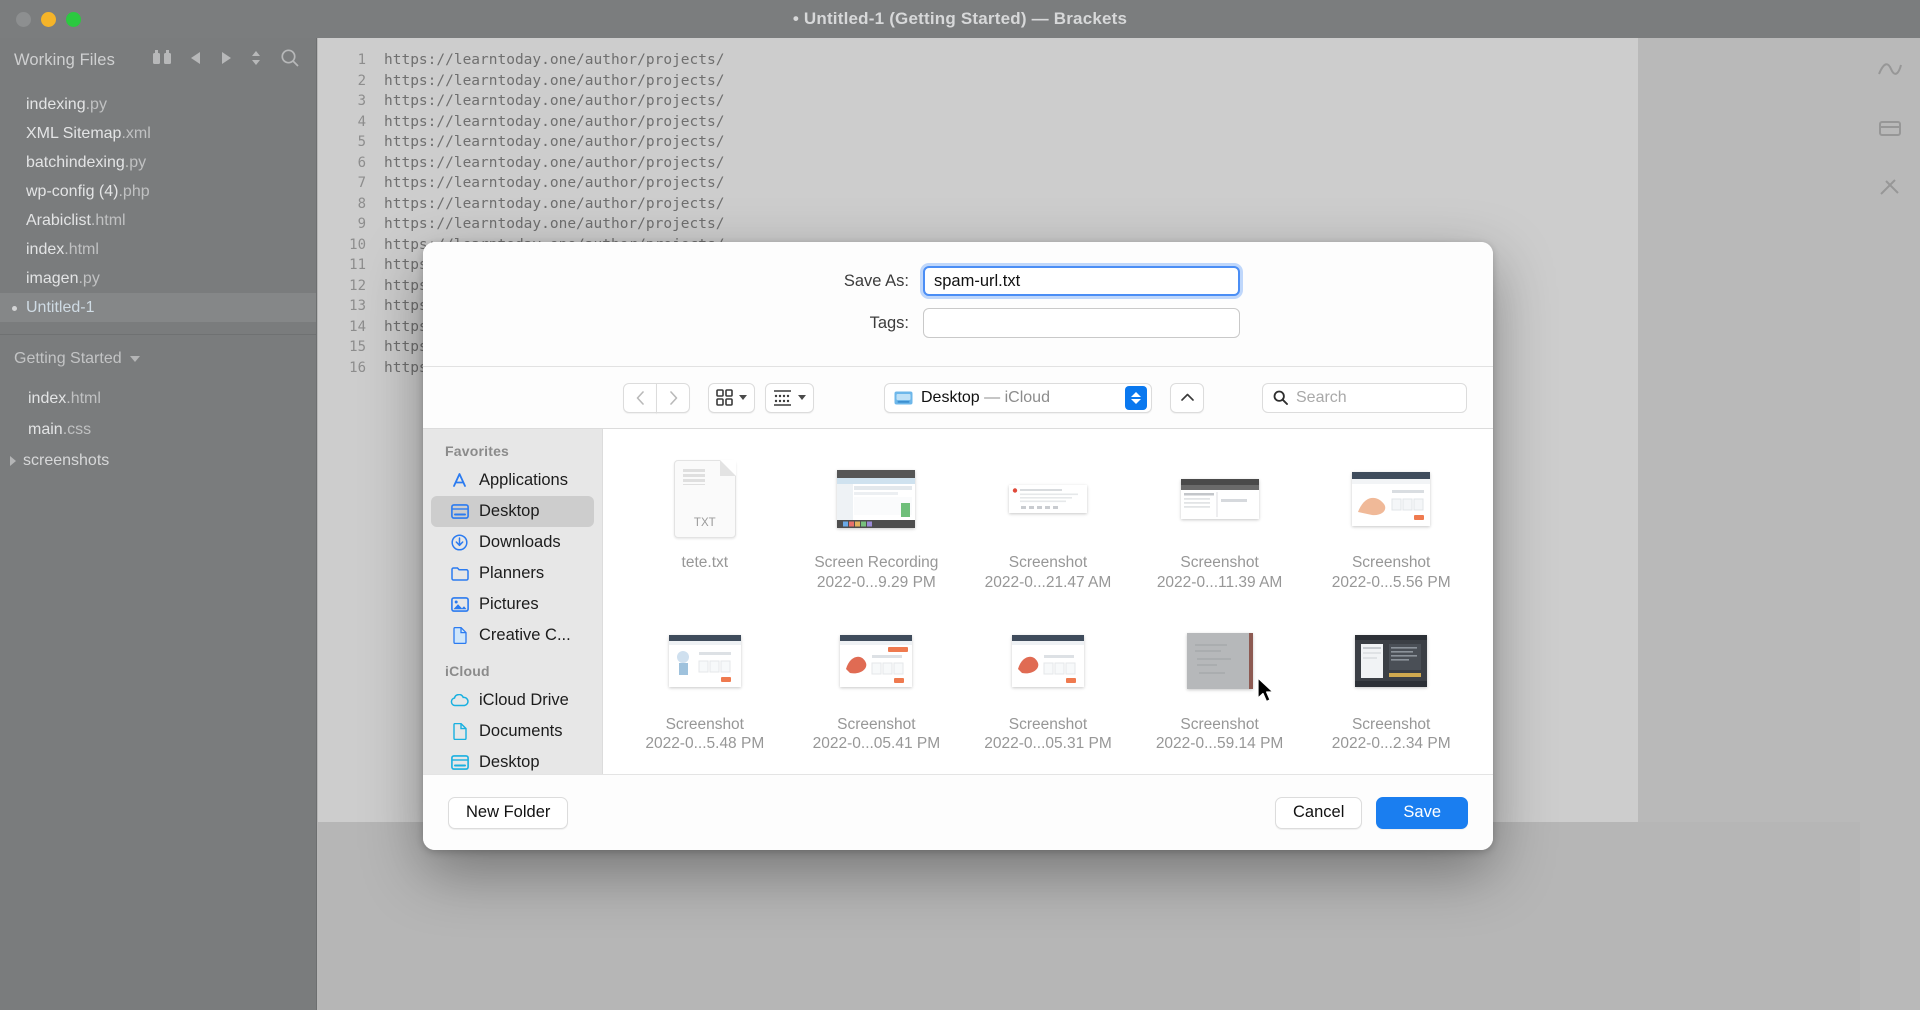 The height and width of the screenshot is (1010, 1920). What do you see at coordinates (978, 122) in the screenshot?
I see `code-line: 4 https://learntoday.one/author/projects/` at bounding box center [978, 122].